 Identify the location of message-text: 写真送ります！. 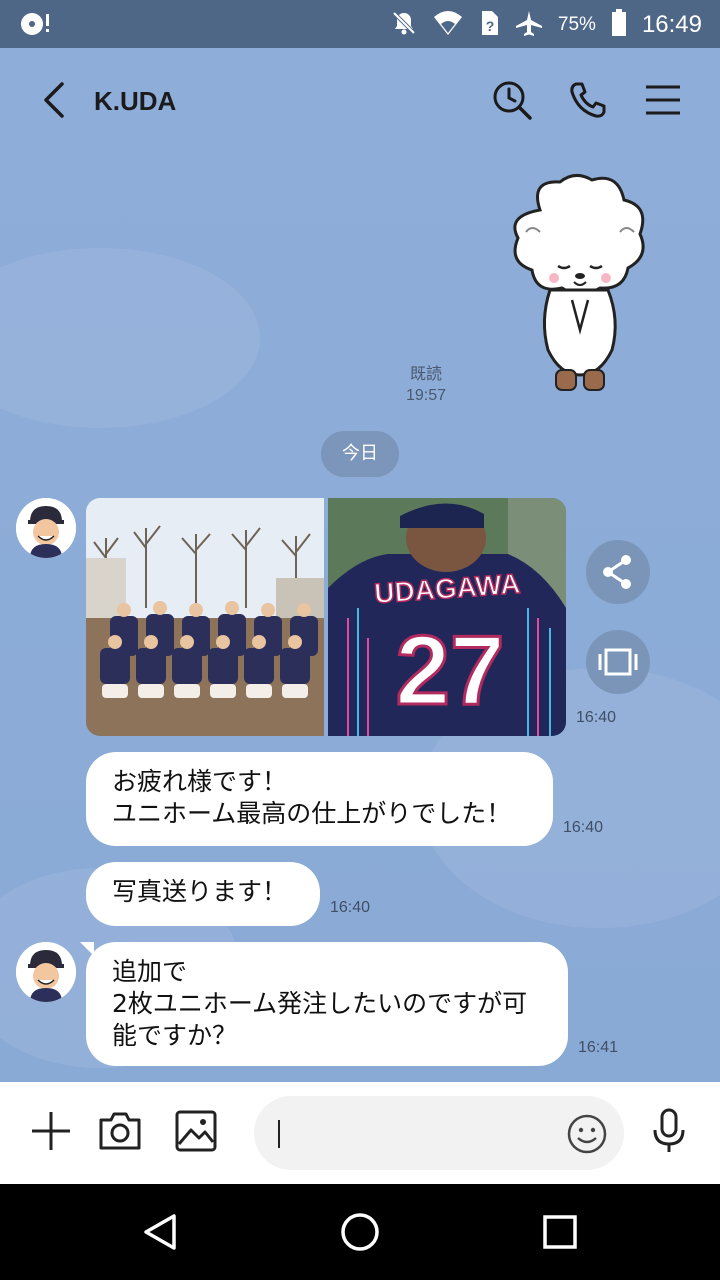
(200, 891).